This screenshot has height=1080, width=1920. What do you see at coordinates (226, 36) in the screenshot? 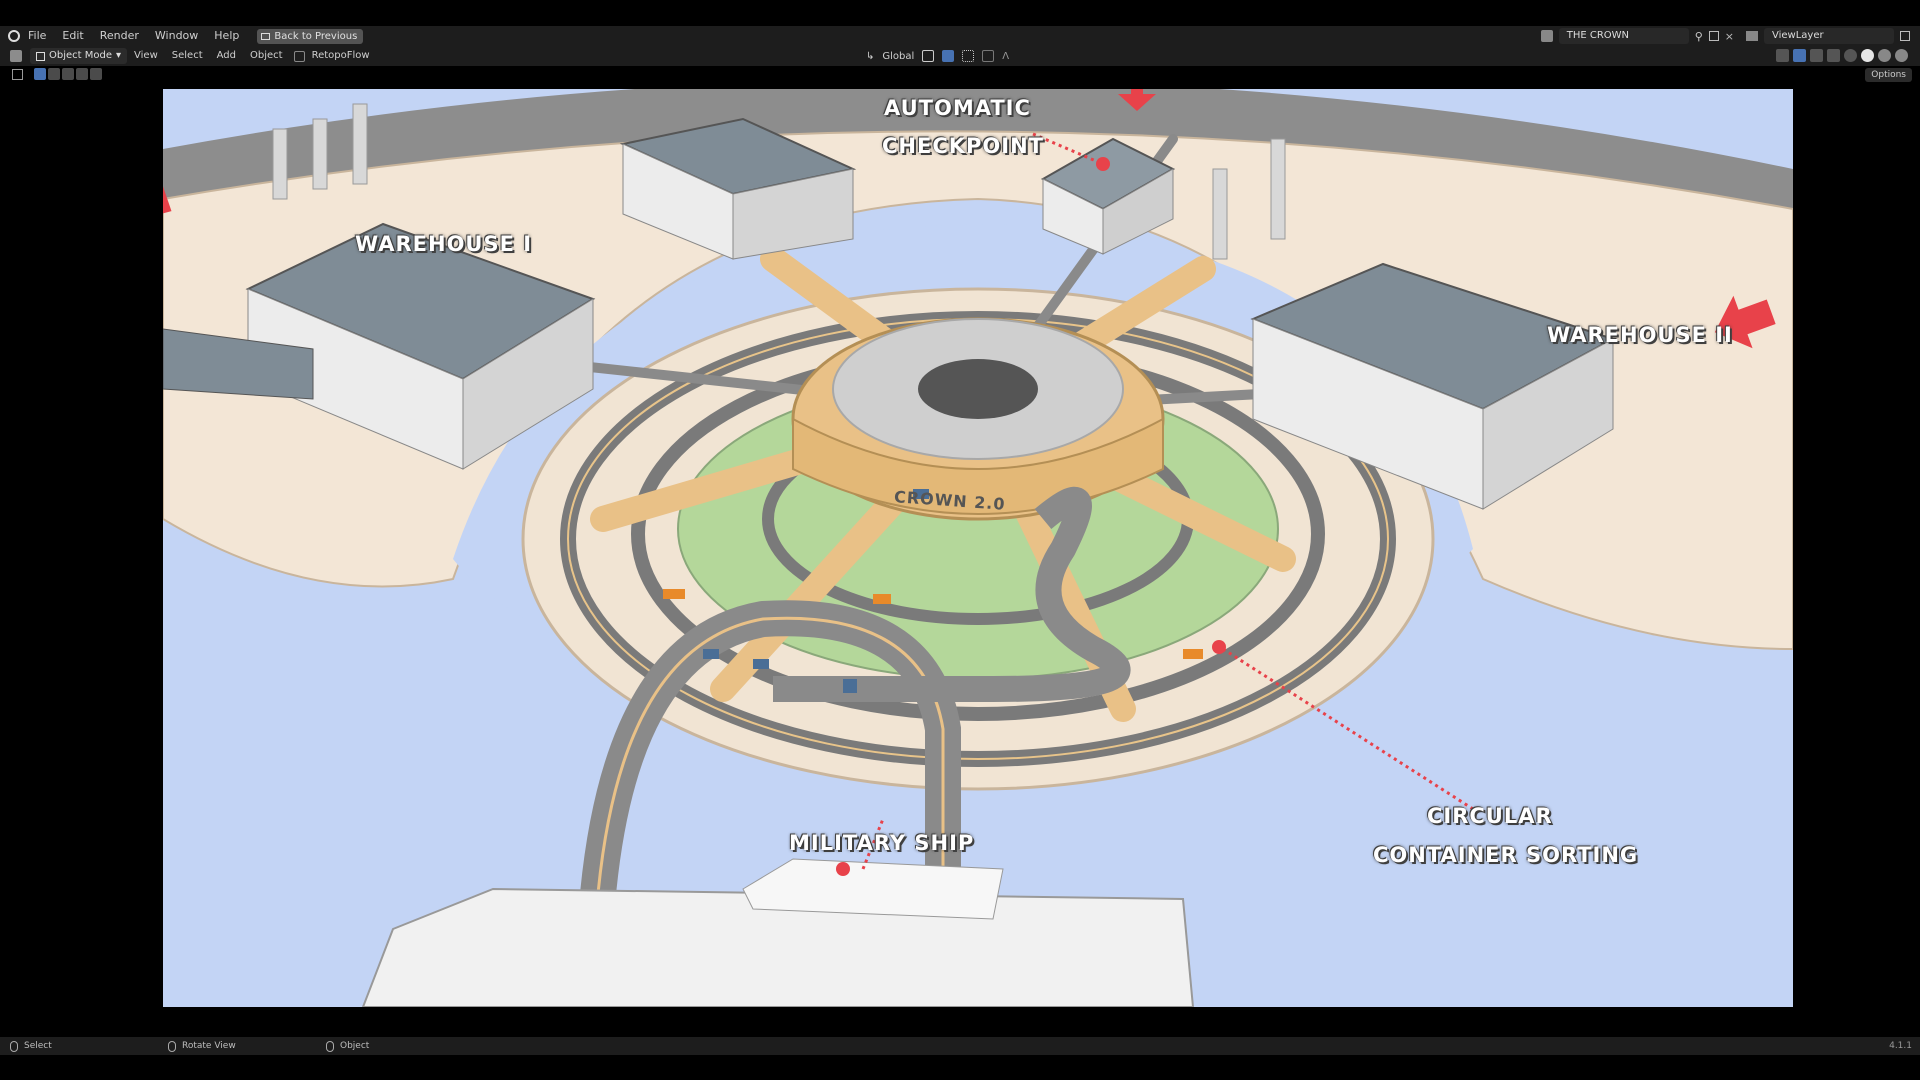
I see `menu-help: Help` at bounding box center [226, 36].